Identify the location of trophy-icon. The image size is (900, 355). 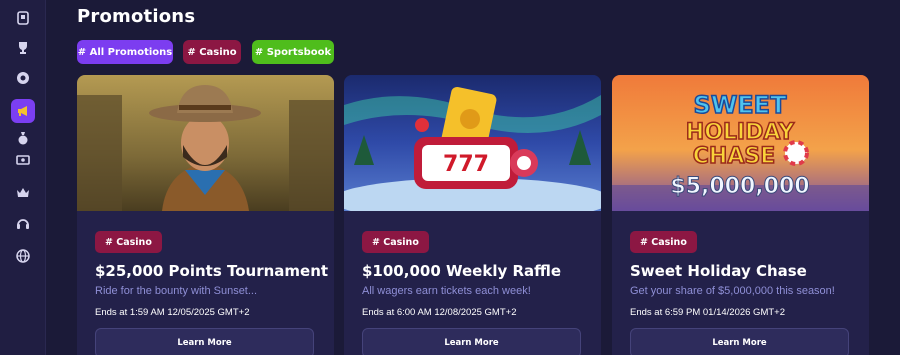
(23, 48).